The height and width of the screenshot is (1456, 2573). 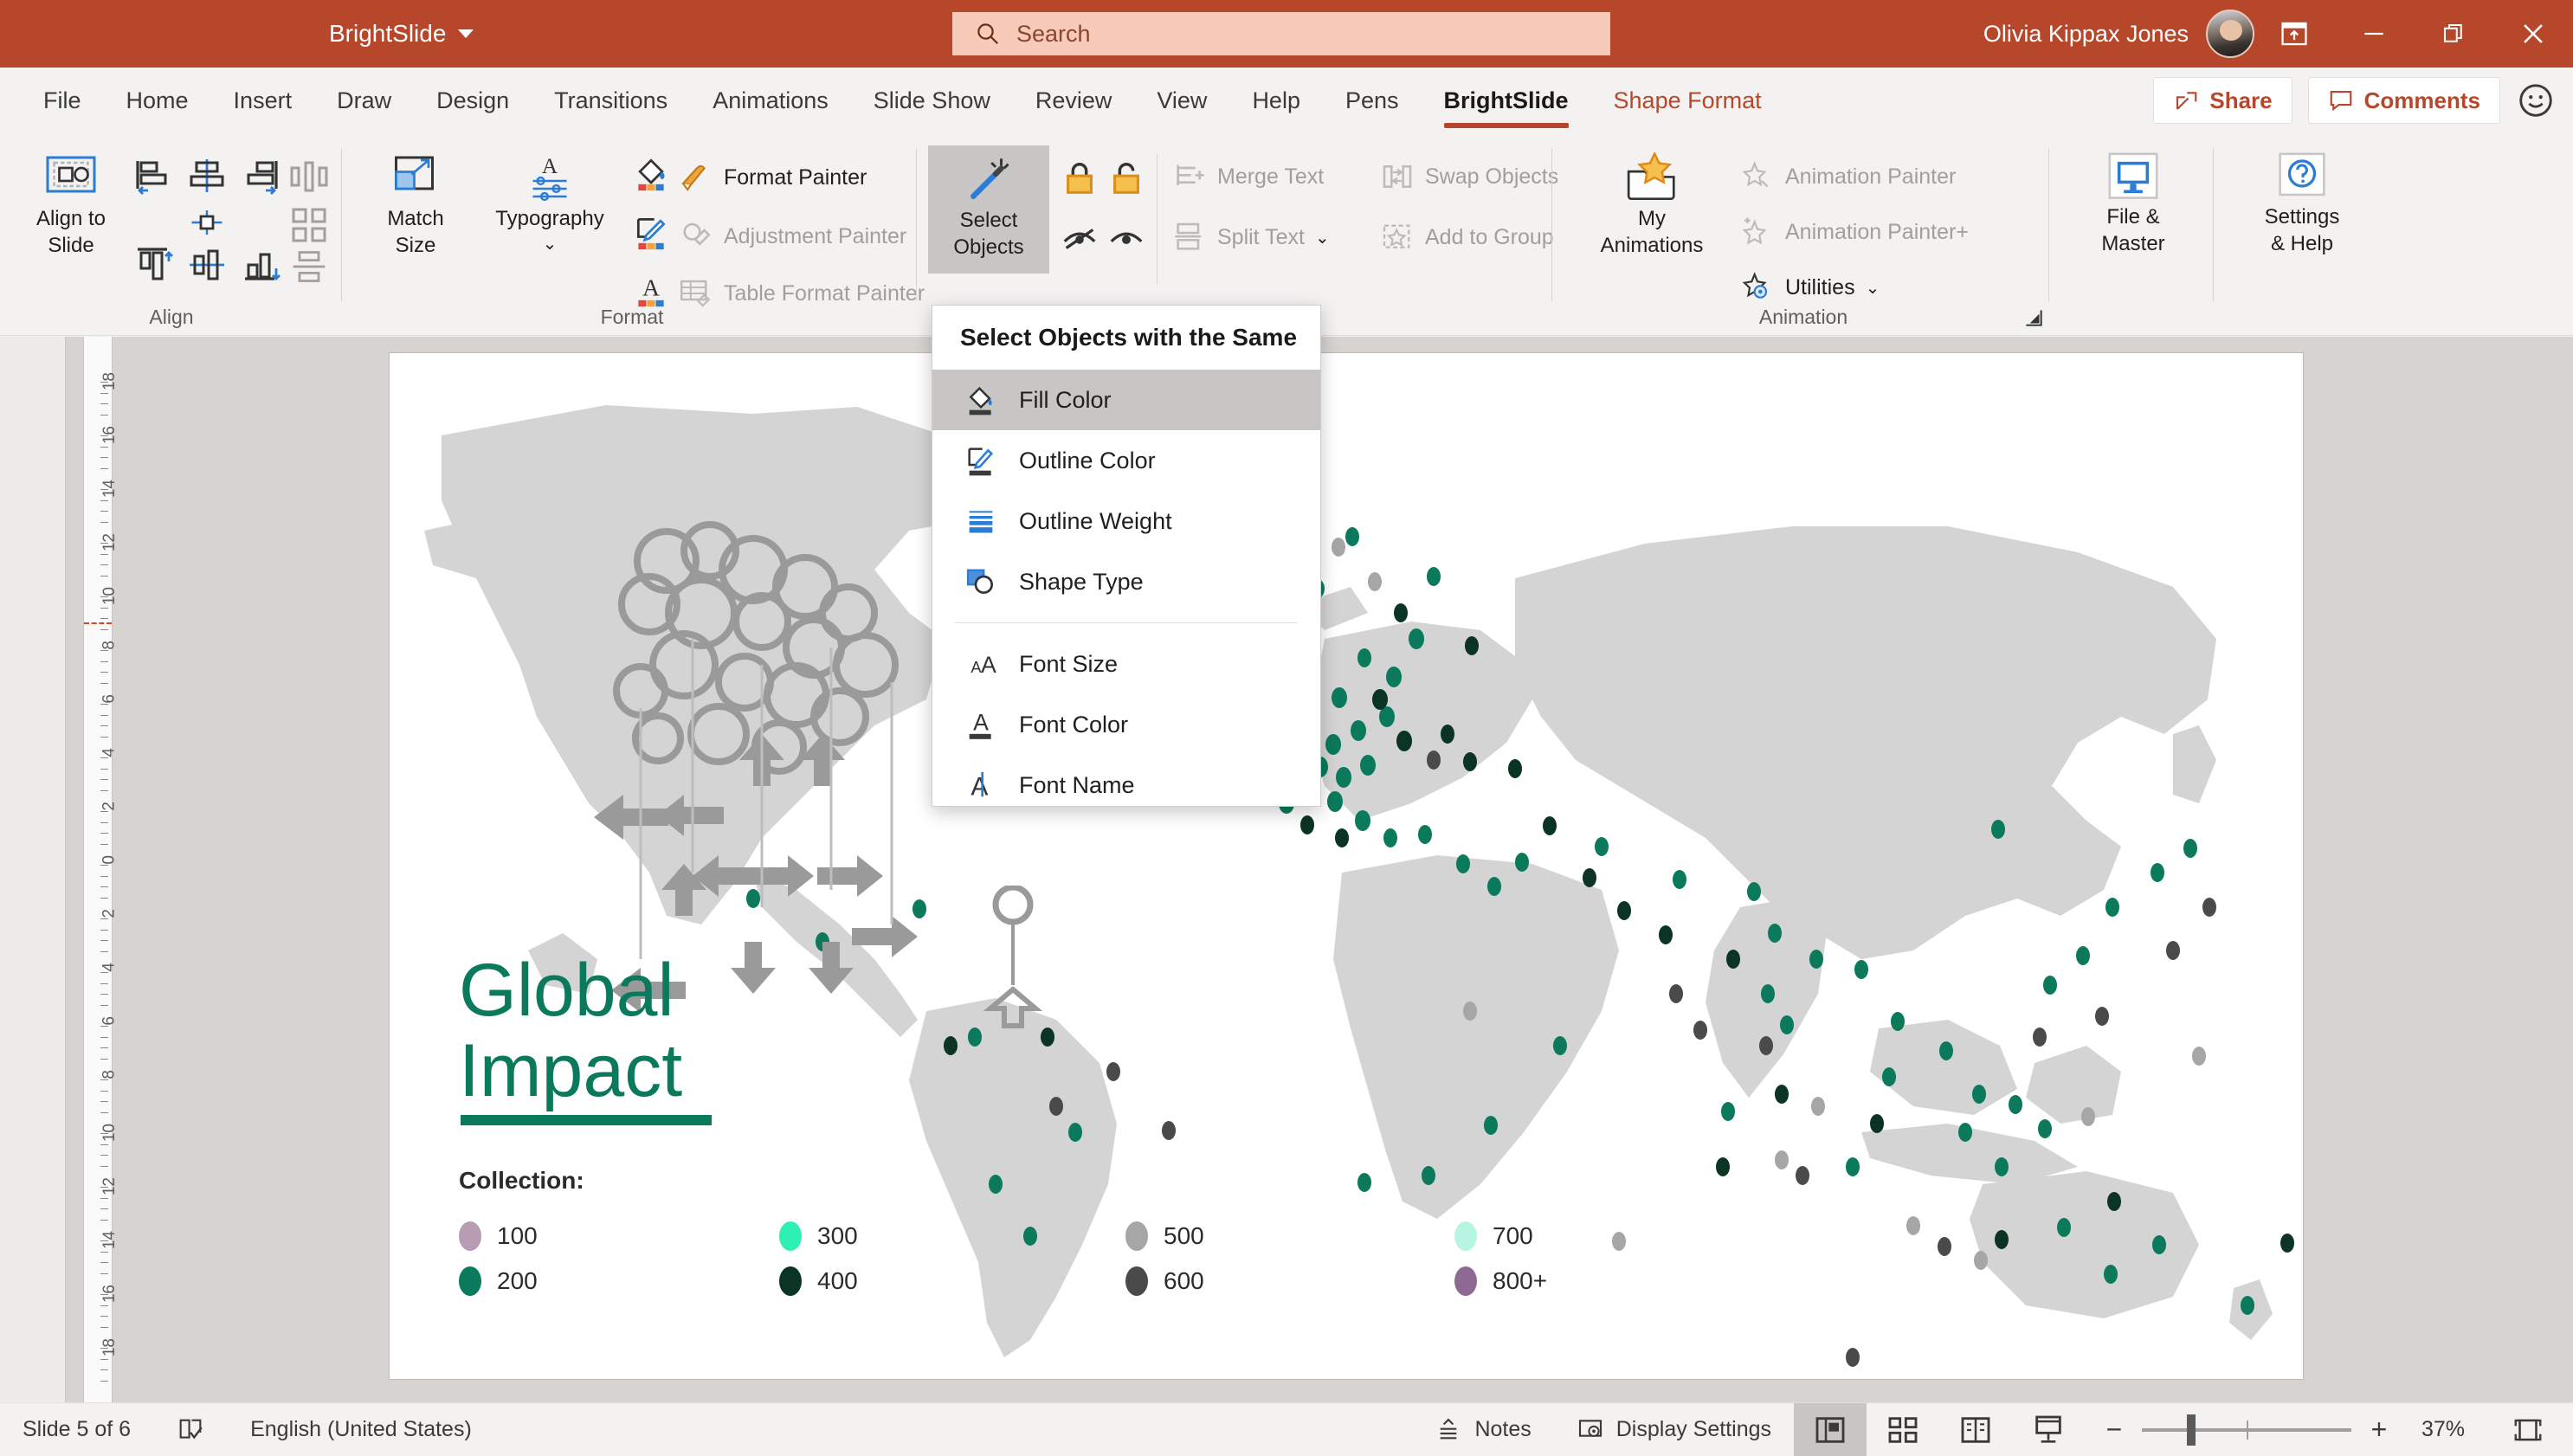 I want to click on align-left-icon, so click(x=153, y=176).